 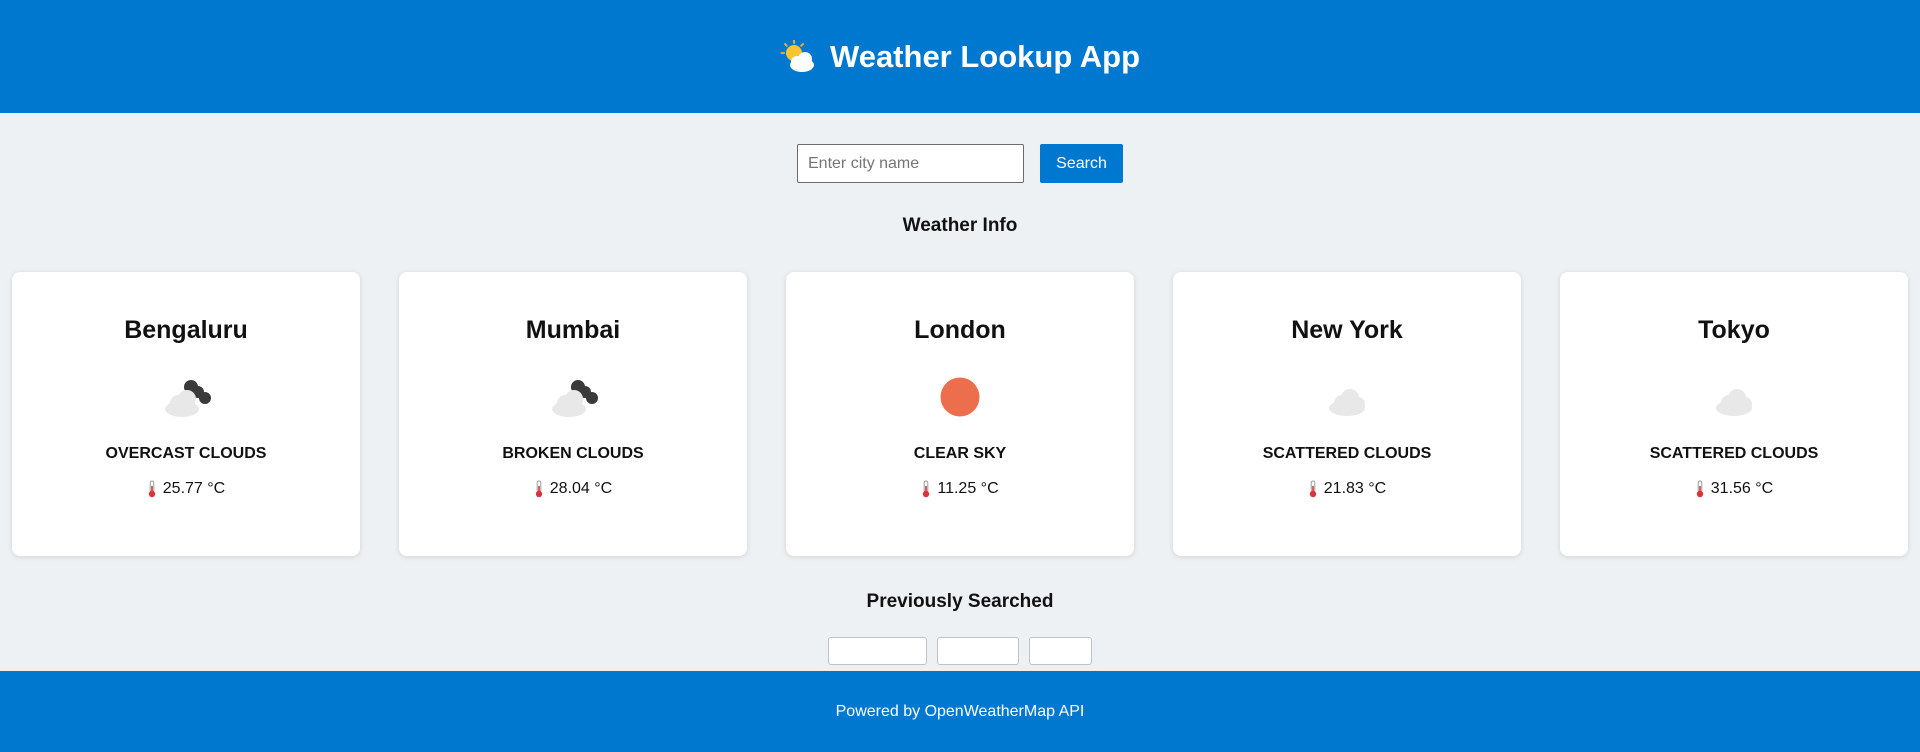 I want to click on history-list, so click(x=960, y=651).